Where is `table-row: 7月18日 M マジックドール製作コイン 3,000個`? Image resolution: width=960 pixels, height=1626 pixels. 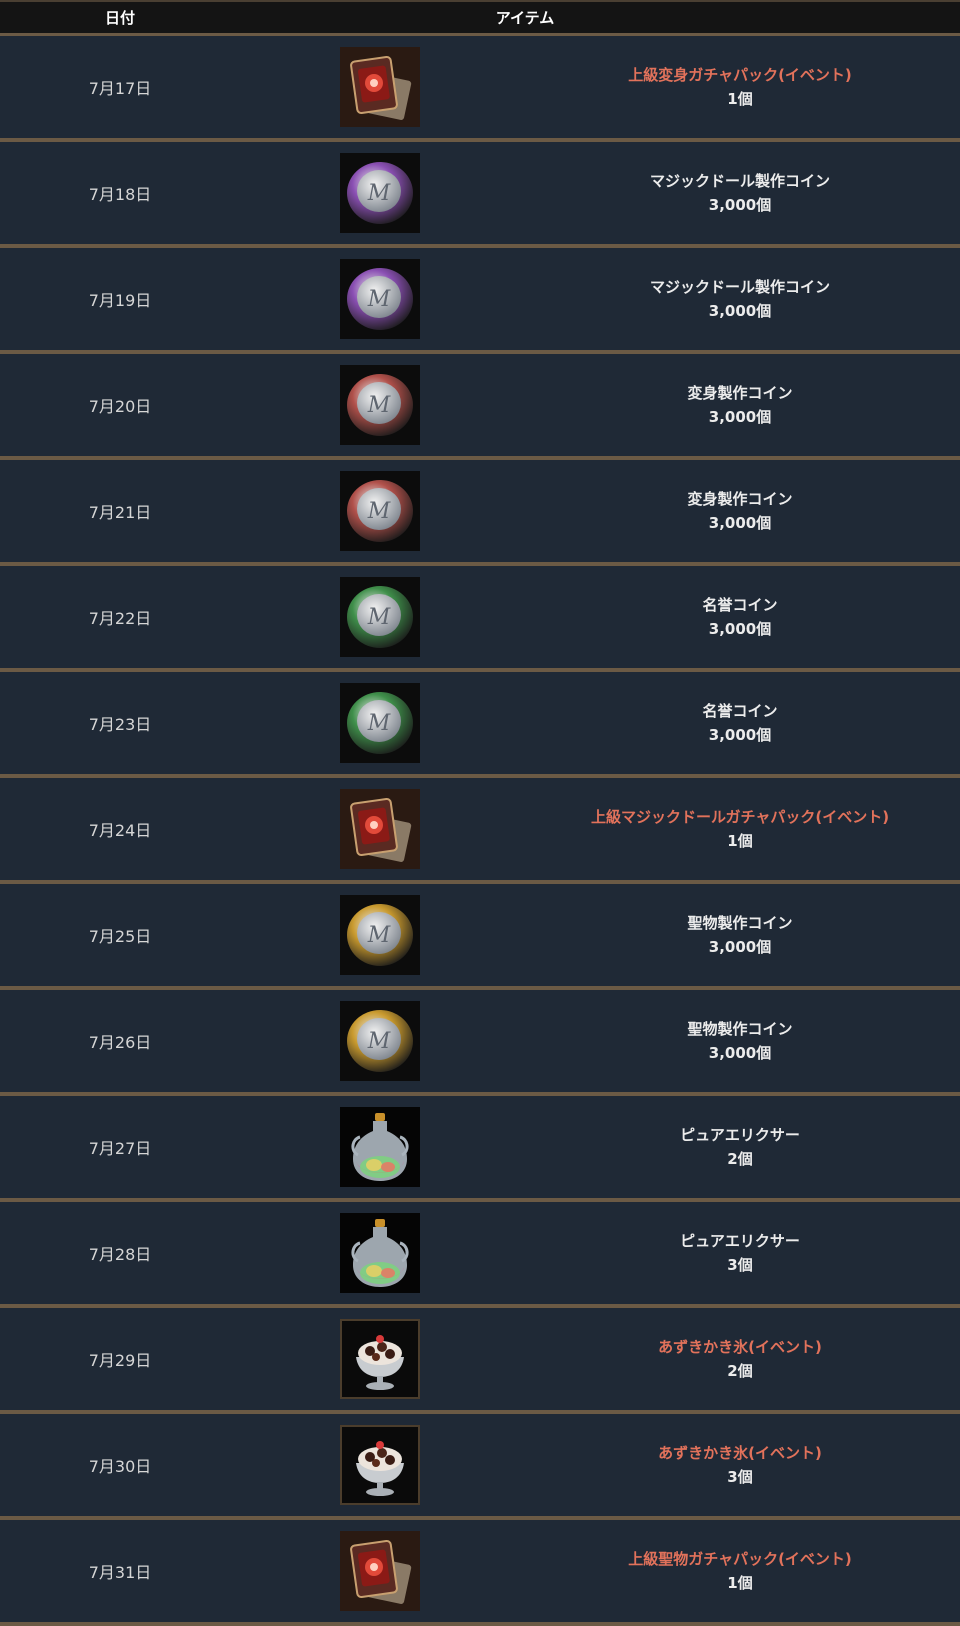 table-row: 7月18日 M マジックドール製作コイン 3,000個 is located at coordinates (480, 195).